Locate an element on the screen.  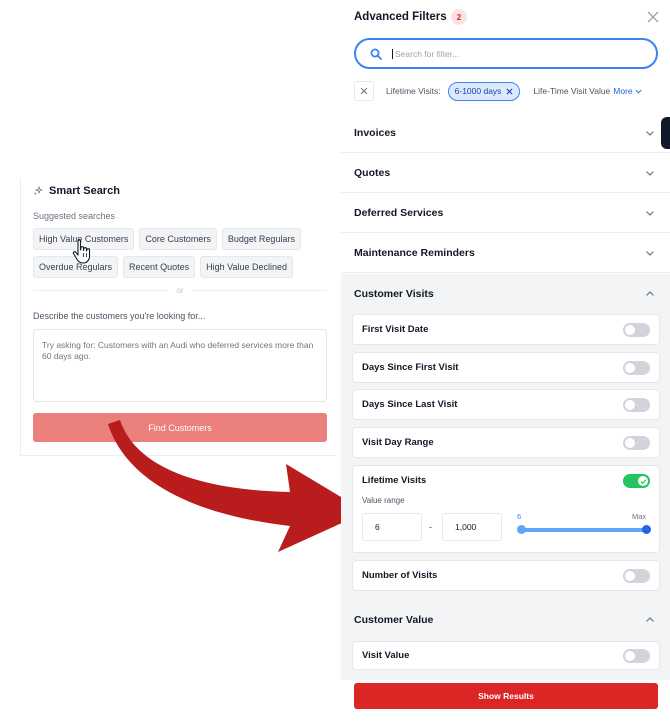
section-label: Maintenance Reminders is located at coordinates (414, 252).